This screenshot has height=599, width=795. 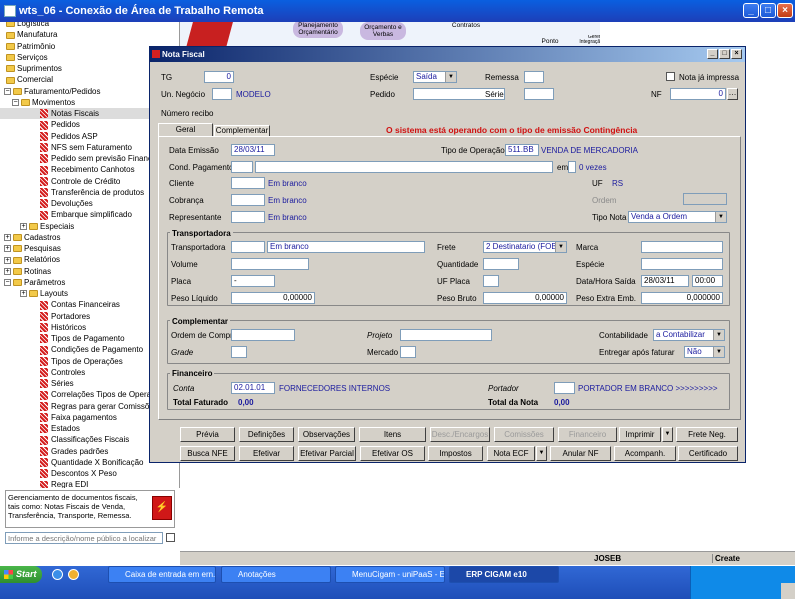 I want to click on efetivar-button: Efetivar, so click(x=266, y=453).